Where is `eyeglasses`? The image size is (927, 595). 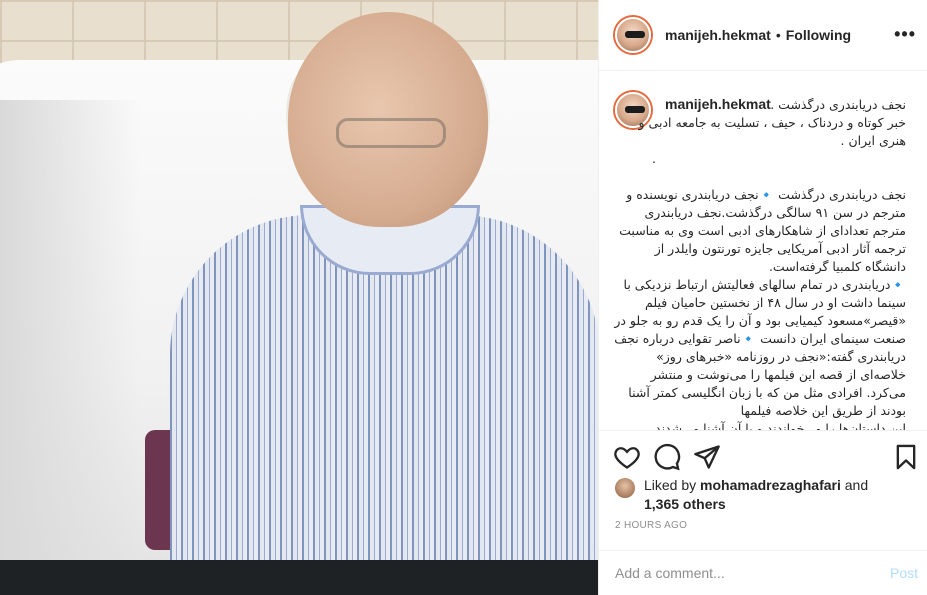 eyeglasses is located at coordinates (391, 133).